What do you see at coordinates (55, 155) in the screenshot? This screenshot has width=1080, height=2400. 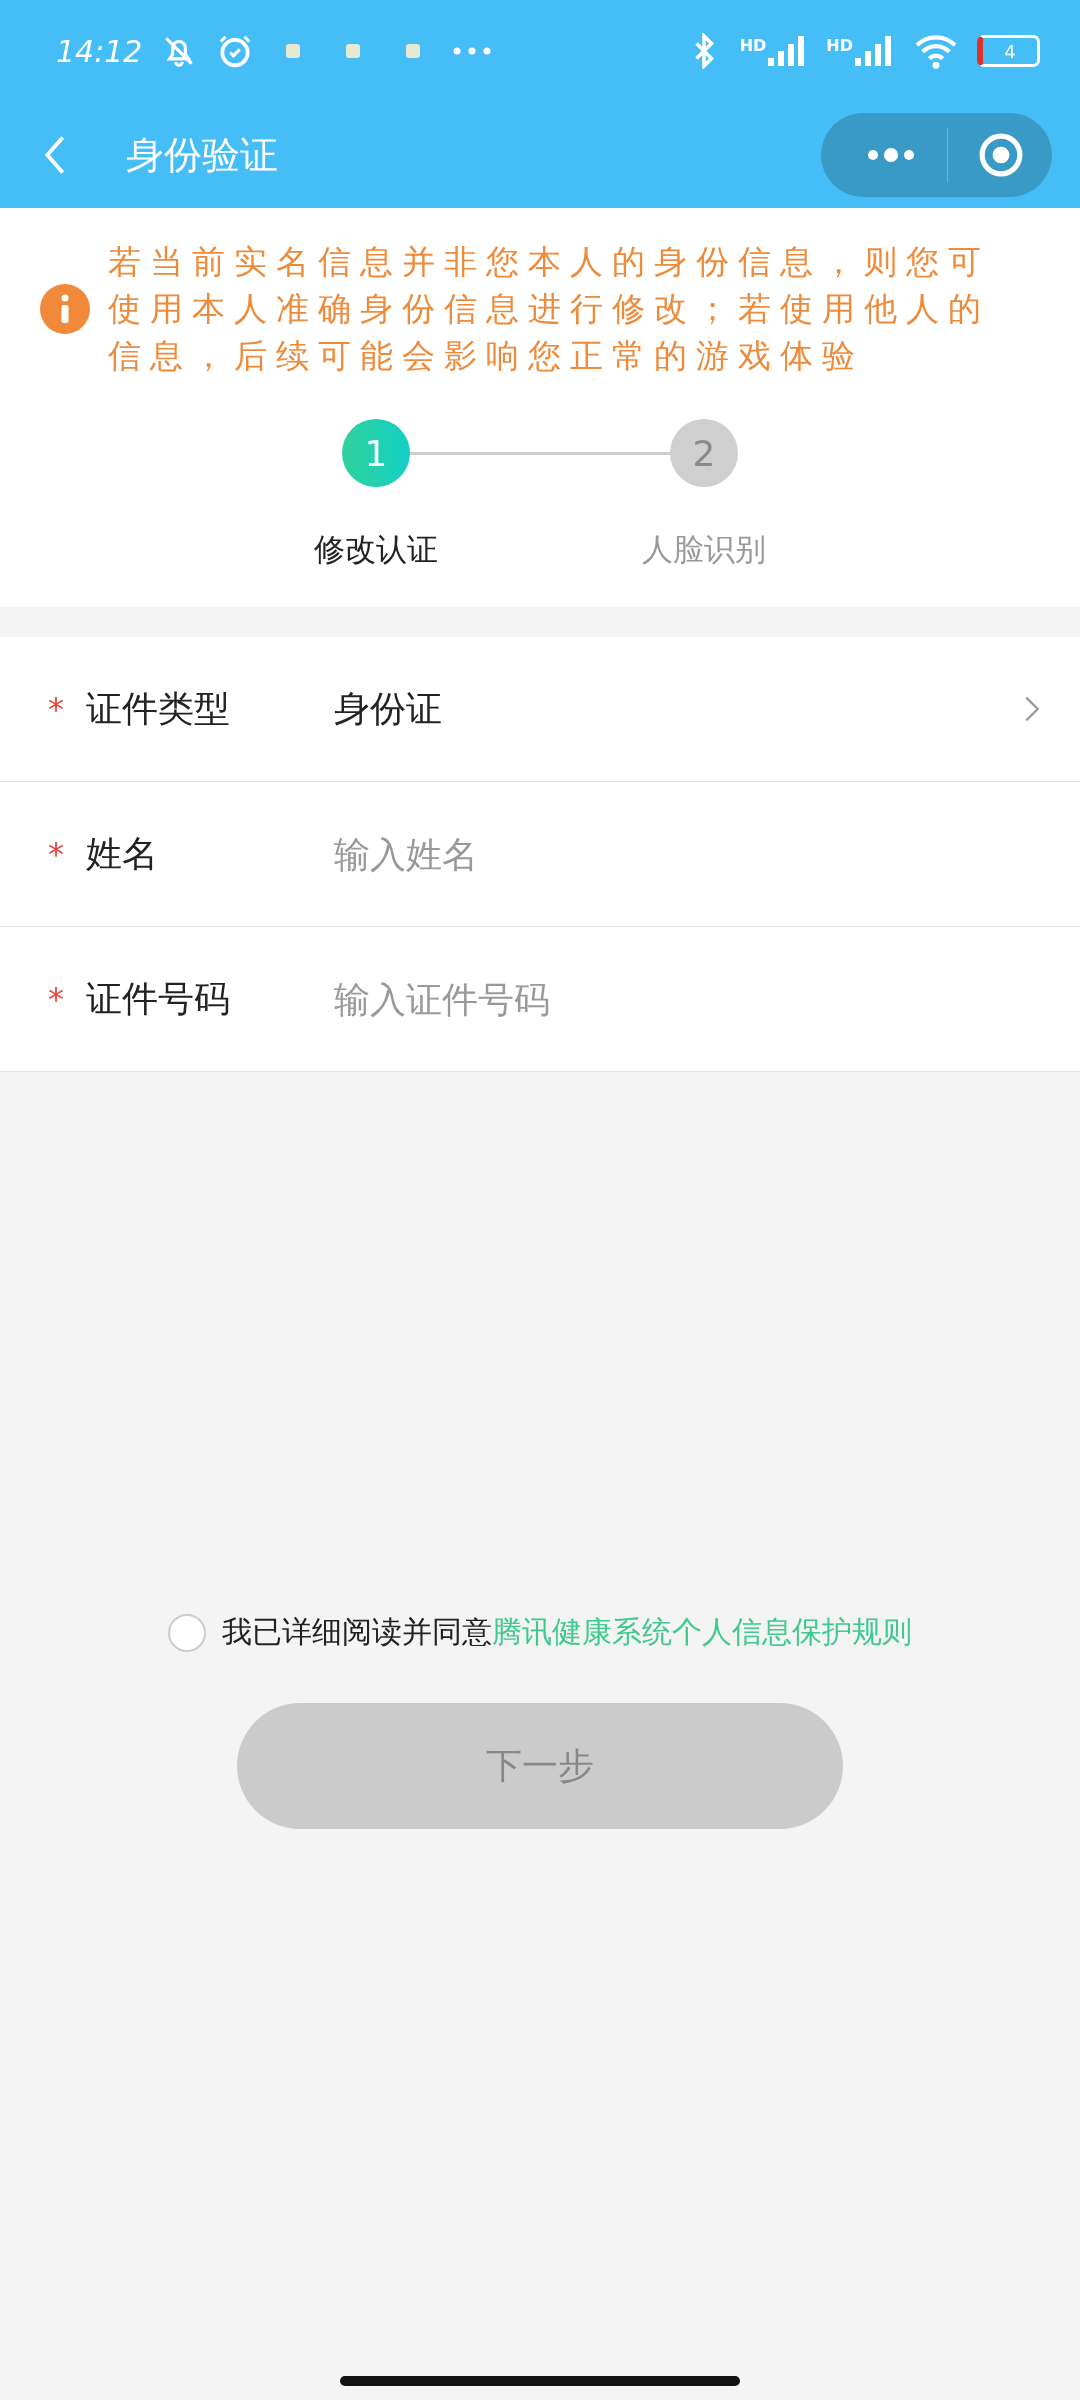 I see `back-icon` at bounding box center [55, 155].